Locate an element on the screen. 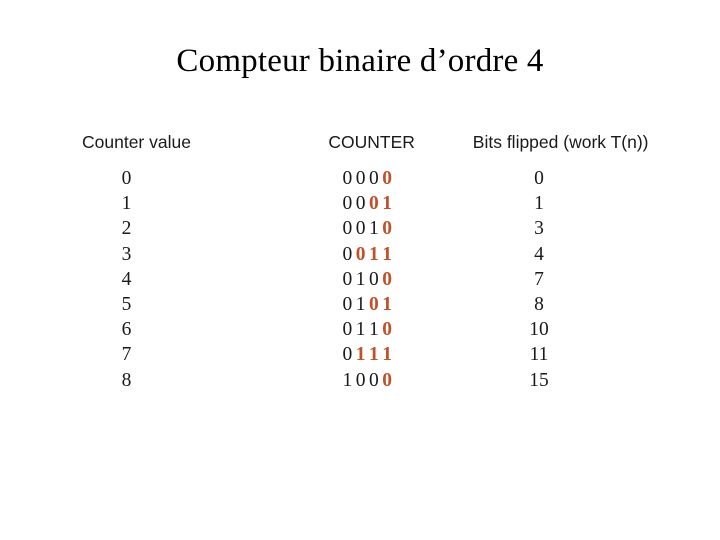 Image resolution: width=720 pixels, height=540 pixels. cell-counter-value: 0 is located at coordinates (126, 178).